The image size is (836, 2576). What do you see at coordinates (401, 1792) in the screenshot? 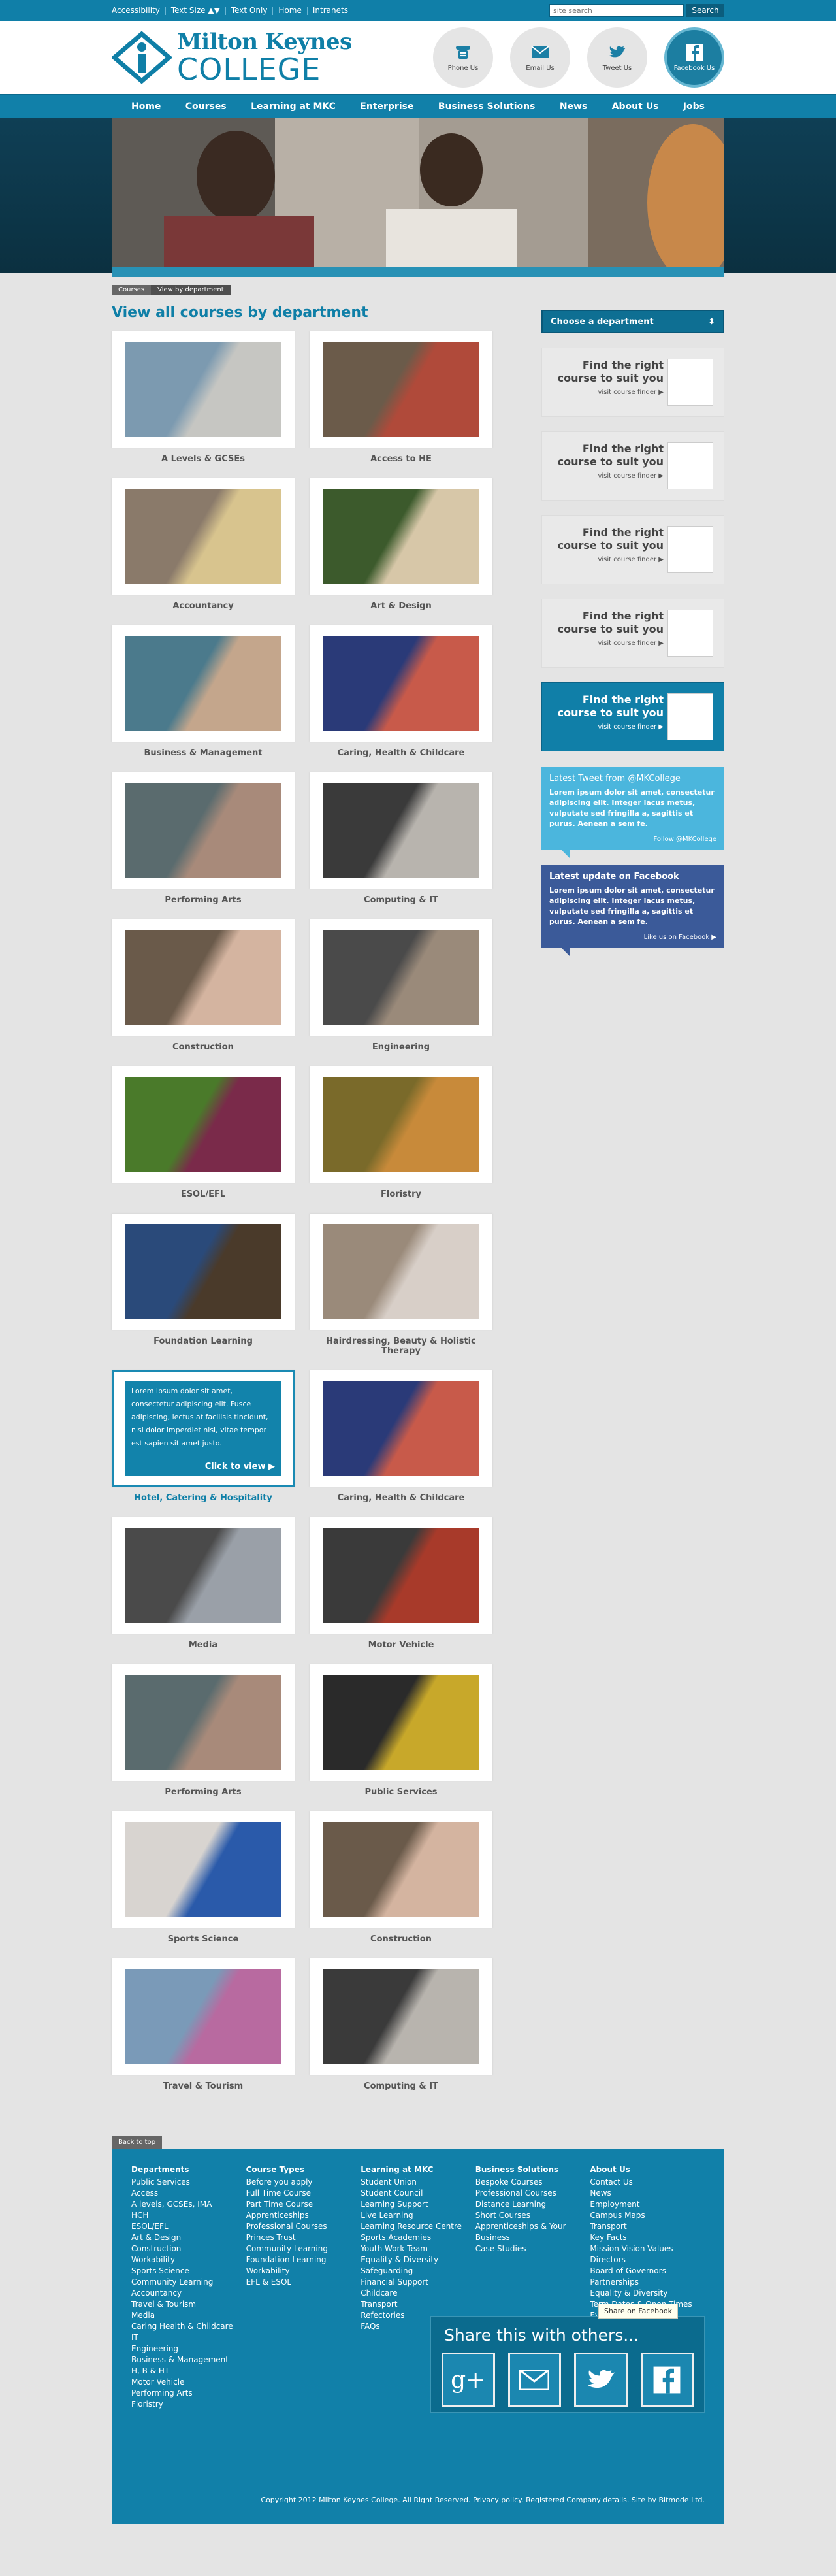
I see `course-label: Public Services` at bounding box center [401, 1792].